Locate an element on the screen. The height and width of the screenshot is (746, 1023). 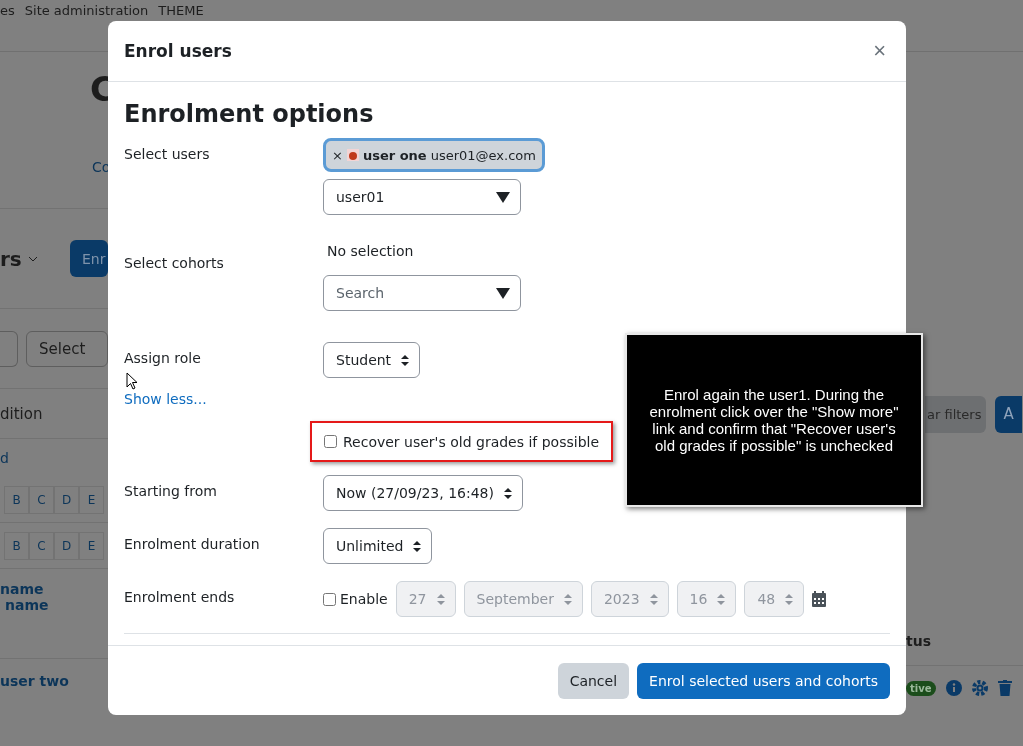
dialog-title: Enrol users is located at coordinates (178, 51).